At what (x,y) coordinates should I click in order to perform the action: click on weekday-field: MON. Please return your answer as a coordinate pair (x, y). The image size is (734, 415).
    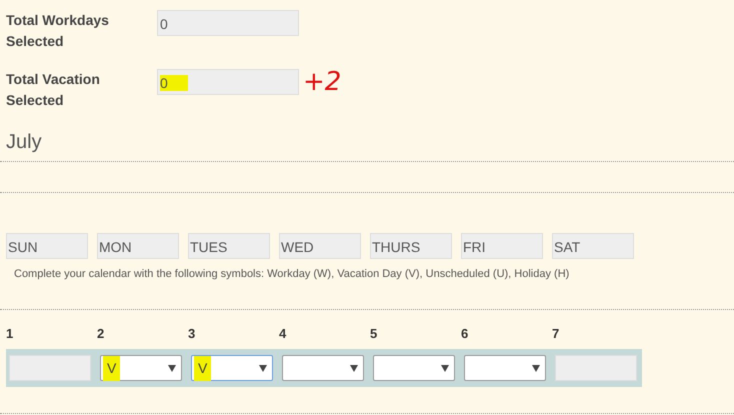
    Looking at the image, I should click on (138, 246).